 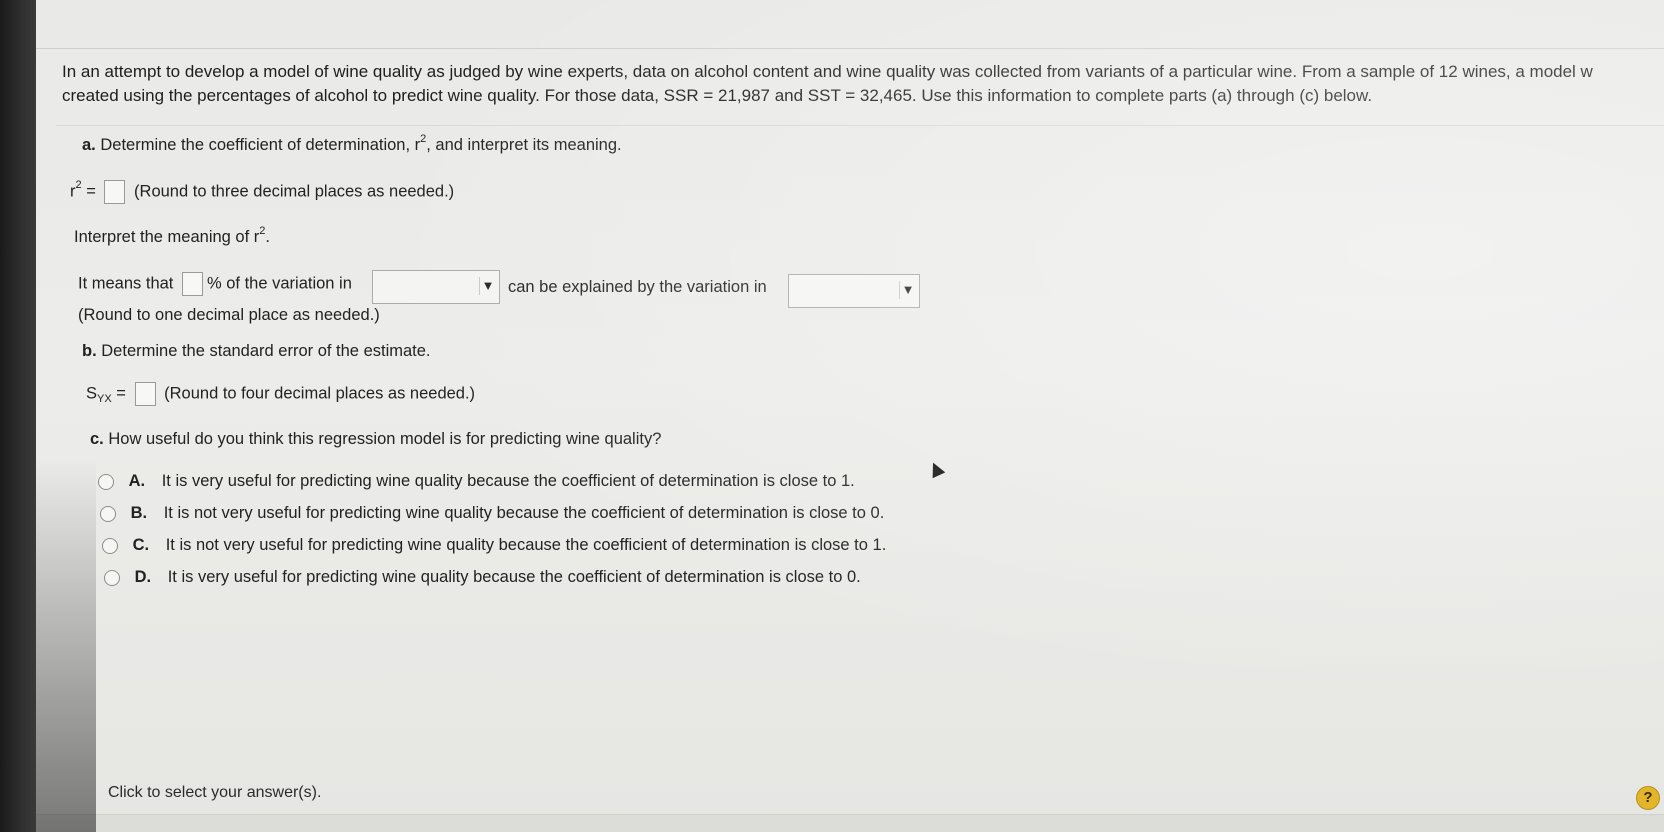 I want to click on help-button: ?, so click(x=1648, y=798).